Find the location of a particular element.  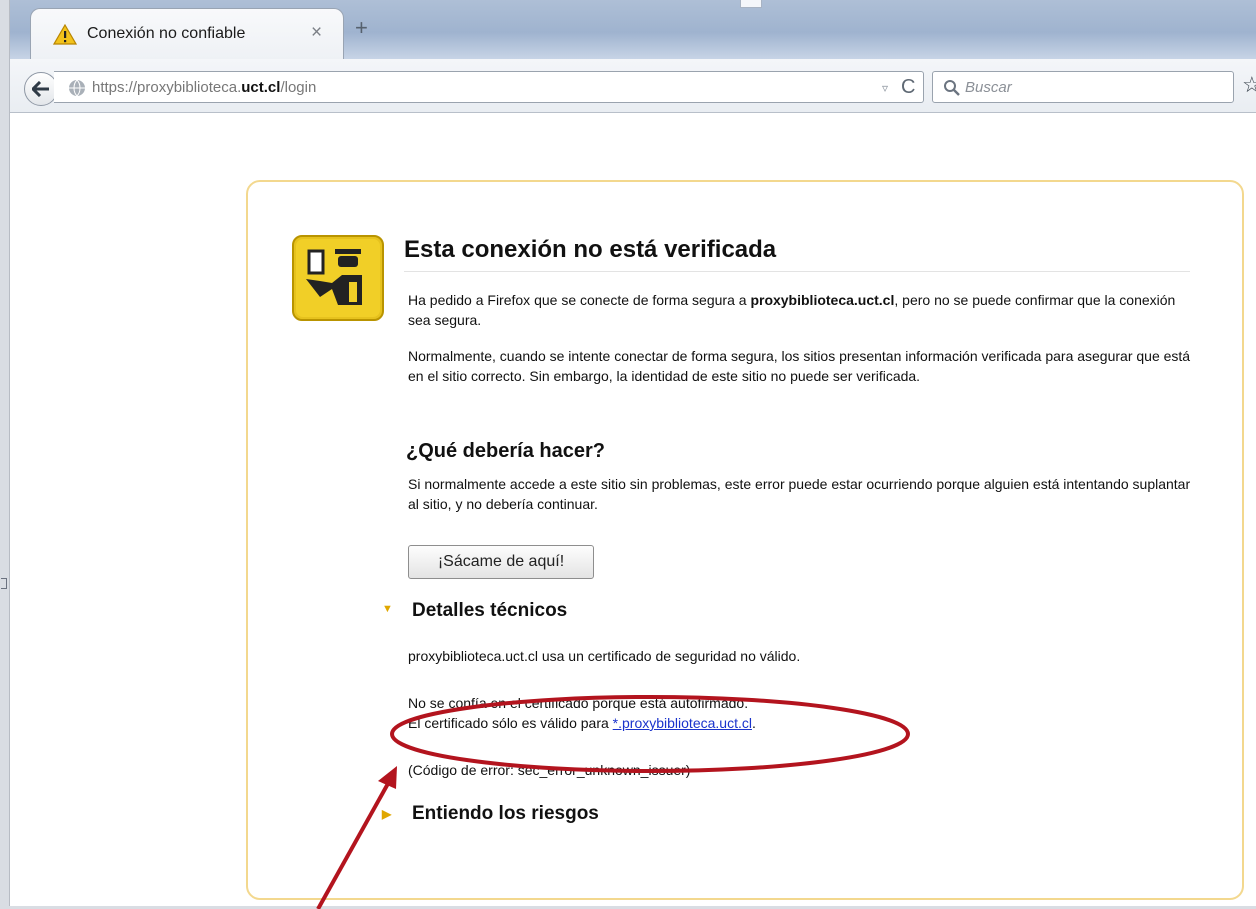

officer-badge-icon is located at coordinates (338, 278).